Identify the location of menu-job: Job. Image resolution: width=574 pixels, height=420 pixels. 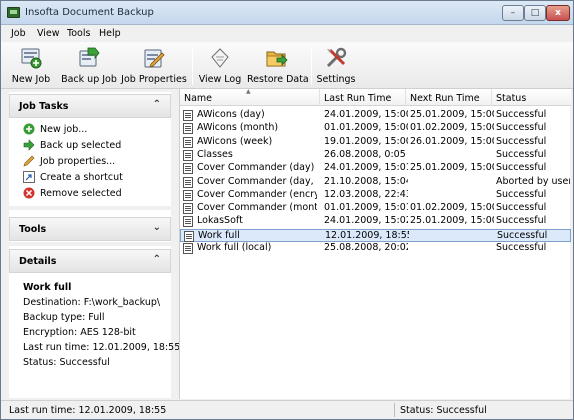
(18, 33).